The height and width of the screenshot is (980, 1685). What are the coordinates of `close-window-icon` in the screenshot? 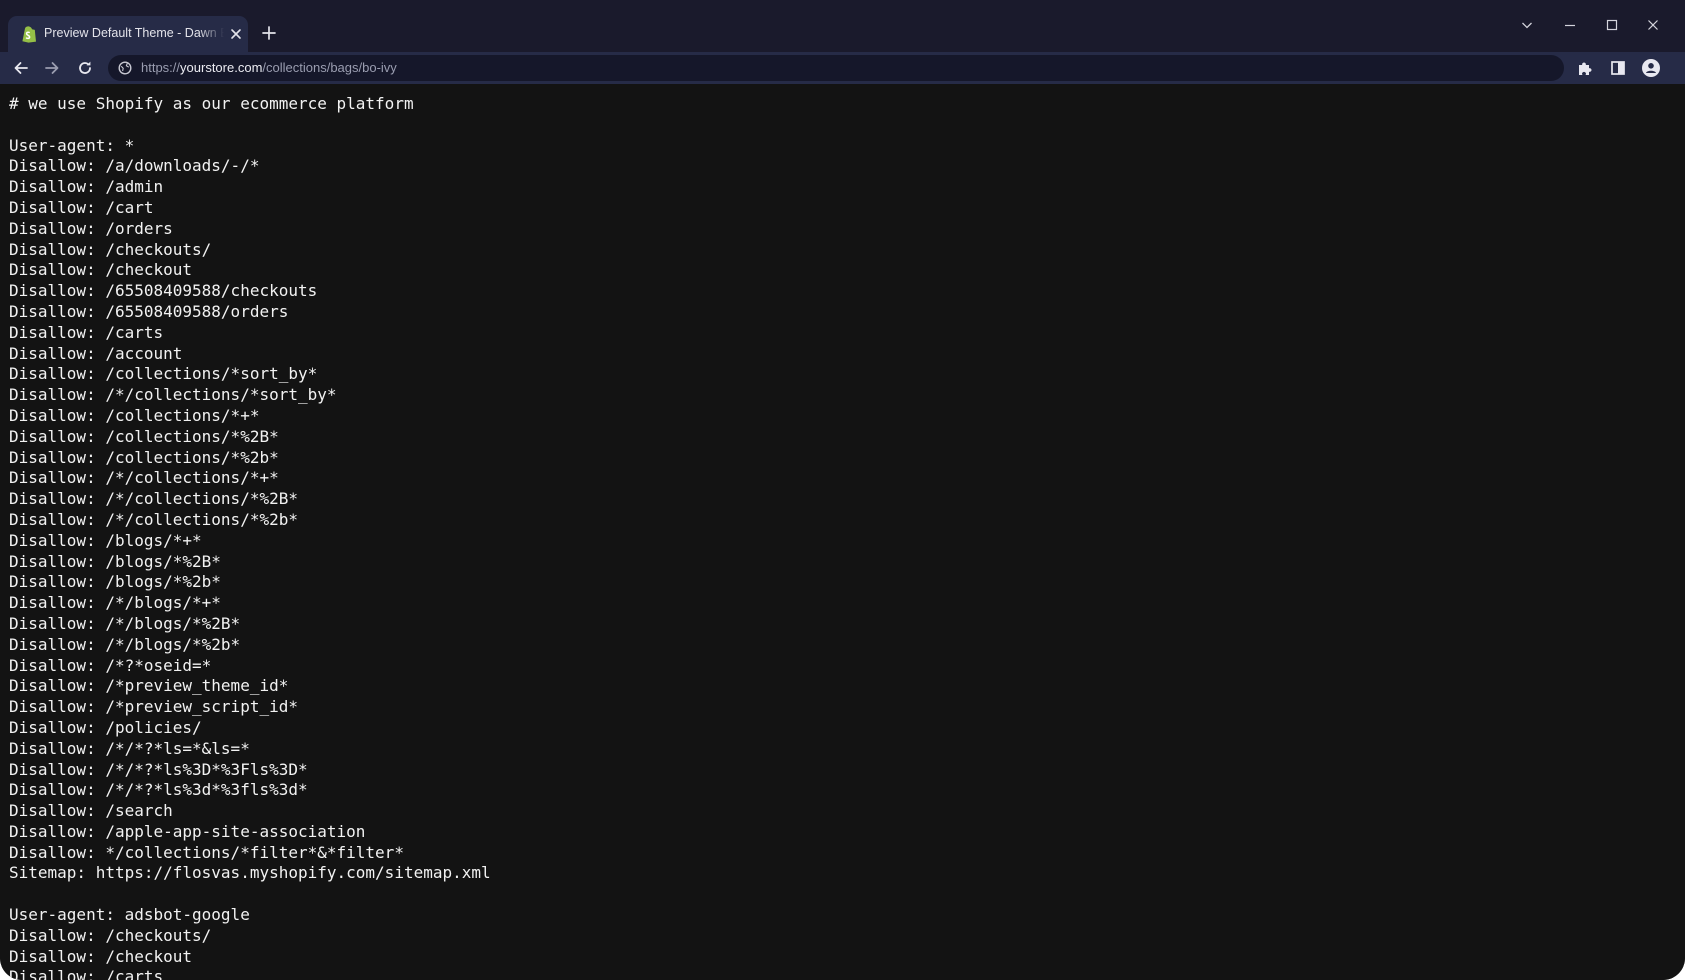 It's located at (1653, 25).